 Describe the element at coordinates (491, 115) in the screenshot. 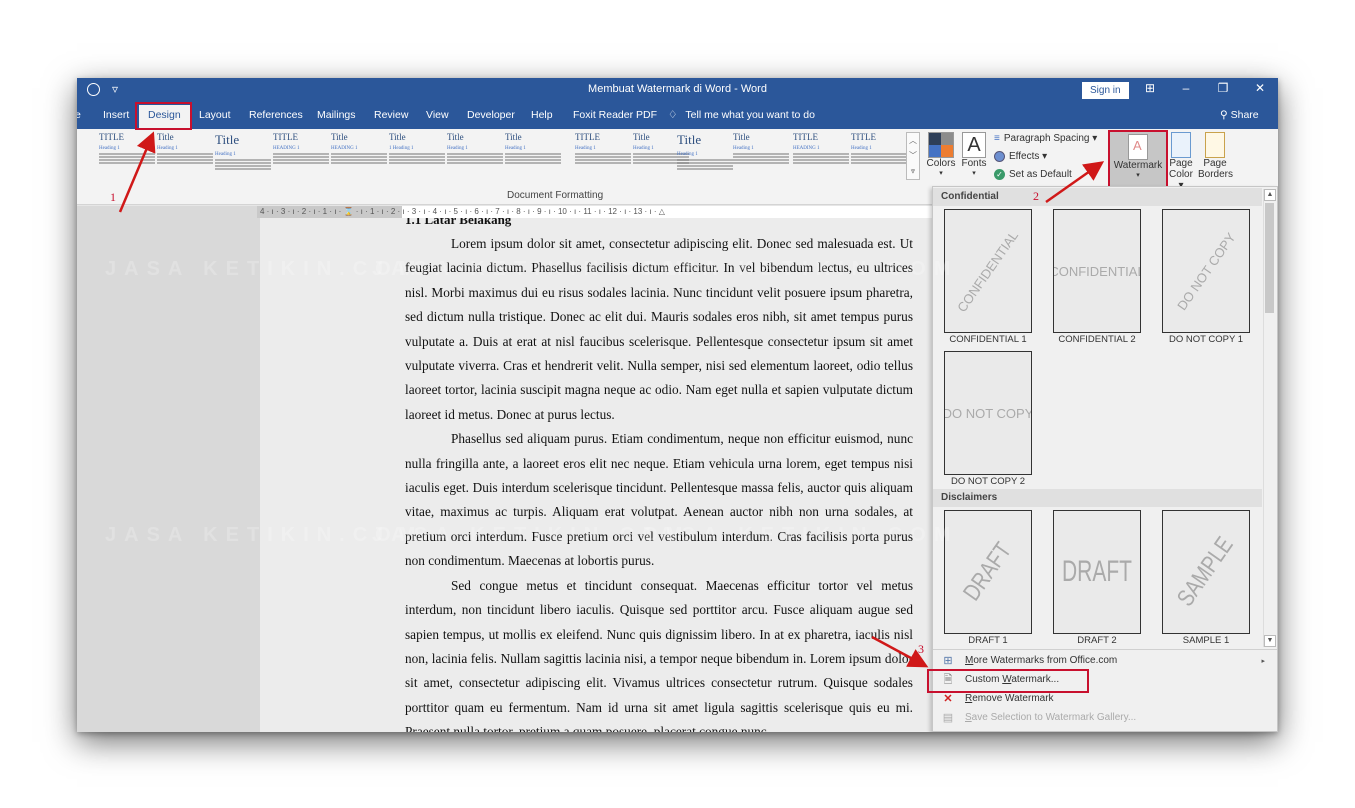

I see `tab-developer: Developer` at that location.